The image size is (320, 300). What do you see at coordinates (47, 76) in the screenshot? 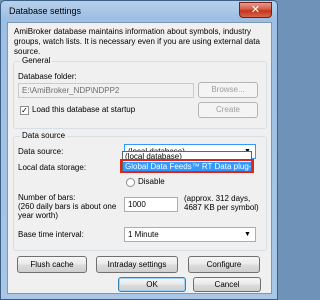
I see `database-folder-label: Database folder:` at bounding box center [47, 76].